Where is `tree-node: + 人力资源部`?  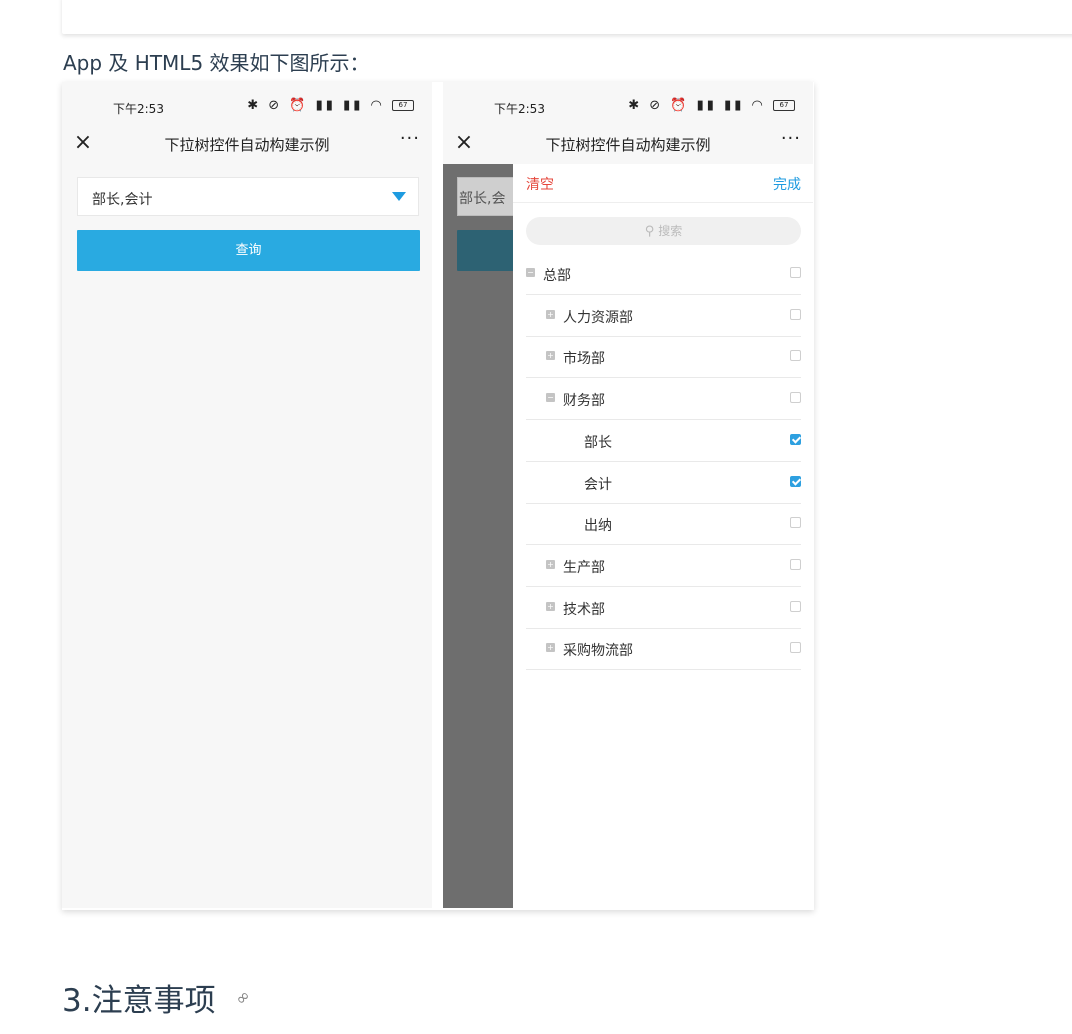
tree-node: + 人力资源部 is located at coordinates (663, 316).